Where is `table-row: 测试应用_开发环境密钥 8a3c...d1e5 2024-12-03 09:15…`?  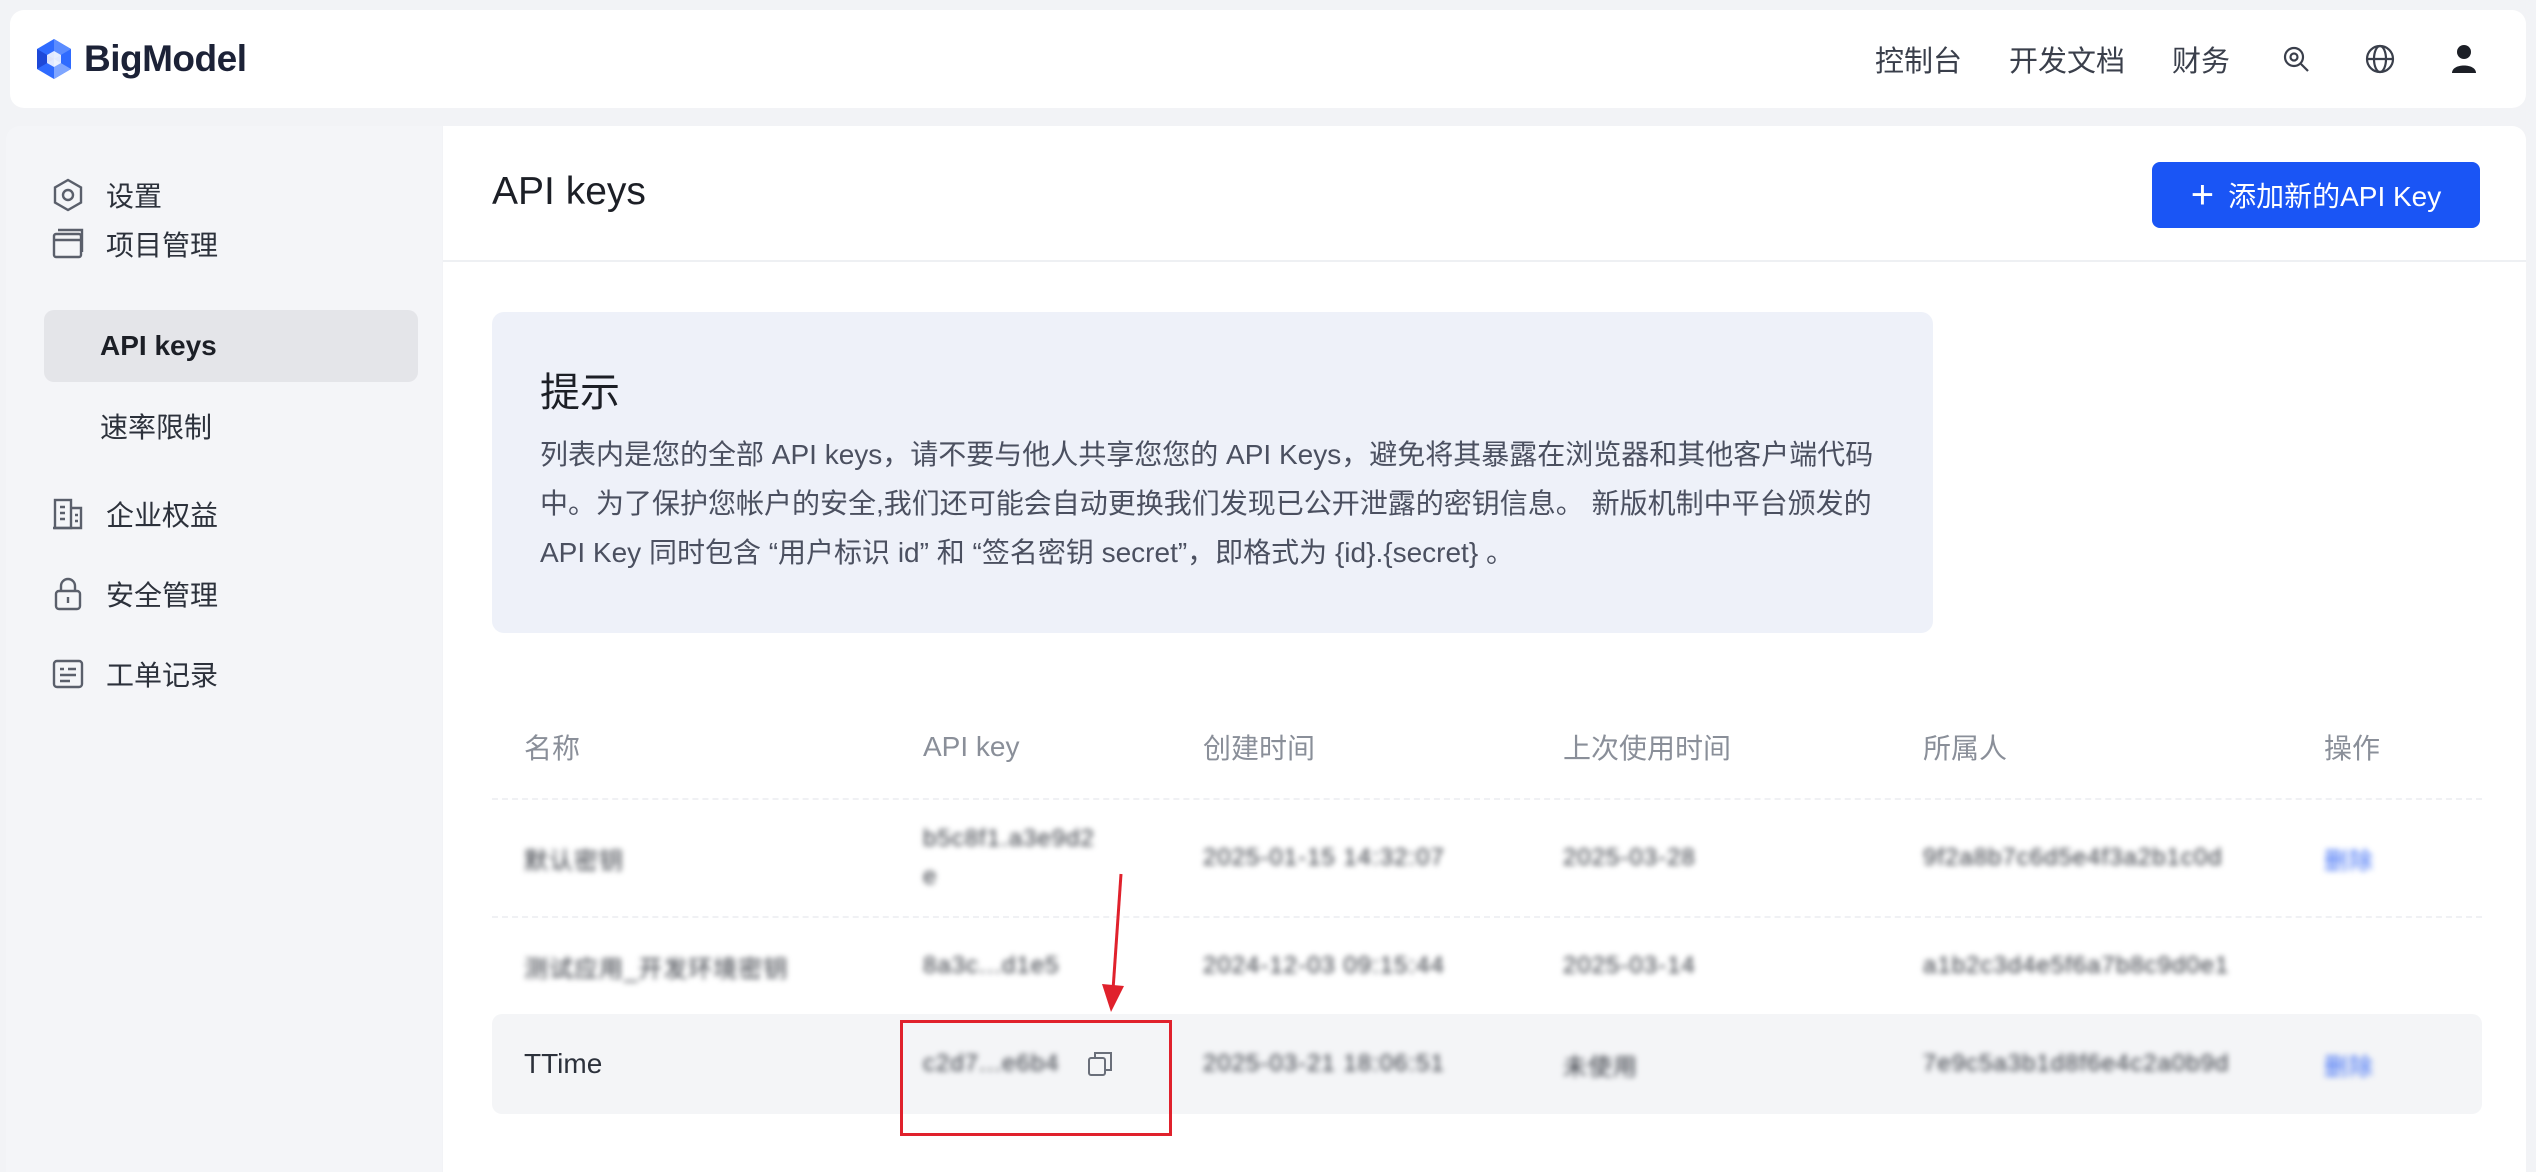
table-row: 测试应用_开发环境密钥 8a3c...d1e5 2024-12-03 09:15… is located at coordinates (1487, 965).